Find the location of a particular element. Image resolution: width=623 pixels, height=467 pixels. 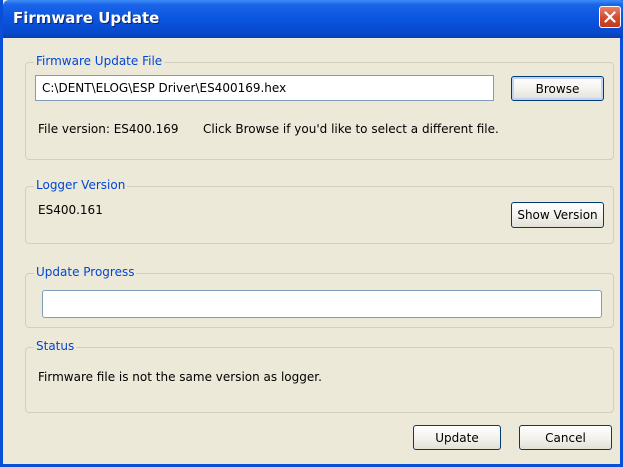

firmware-path-input is located at coordinates (264, 88).